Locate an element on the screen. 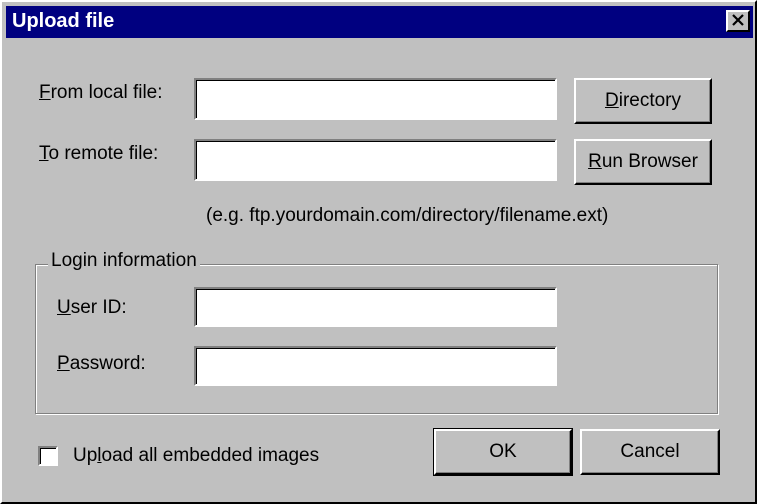 The width and height of the screenshot is (757, 504). to-remote-file-input is located at coordinates (375, 160).